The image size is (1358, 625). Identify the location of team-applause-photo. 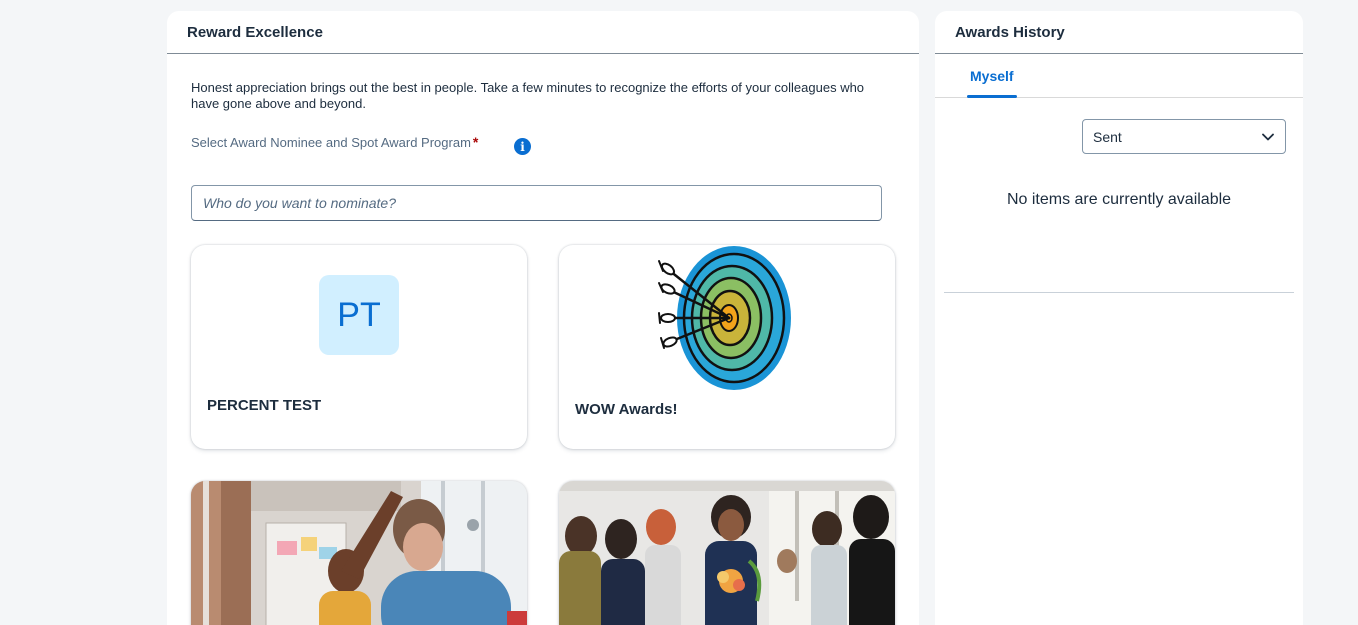
(727, 553).